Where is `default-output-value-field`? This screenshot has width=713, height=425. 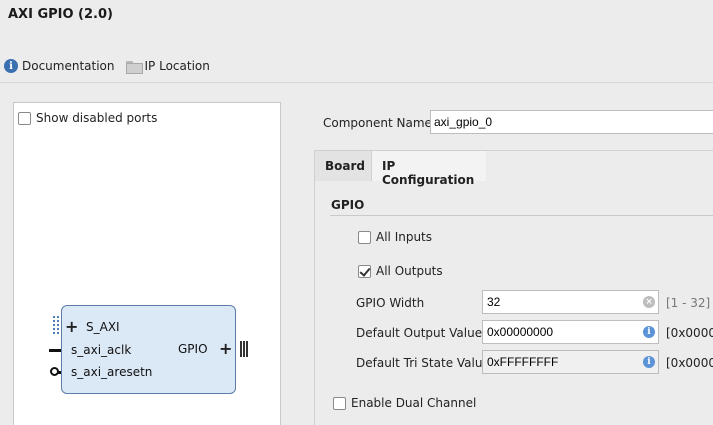 default-output-value-field is located at coordinates (570, 332).